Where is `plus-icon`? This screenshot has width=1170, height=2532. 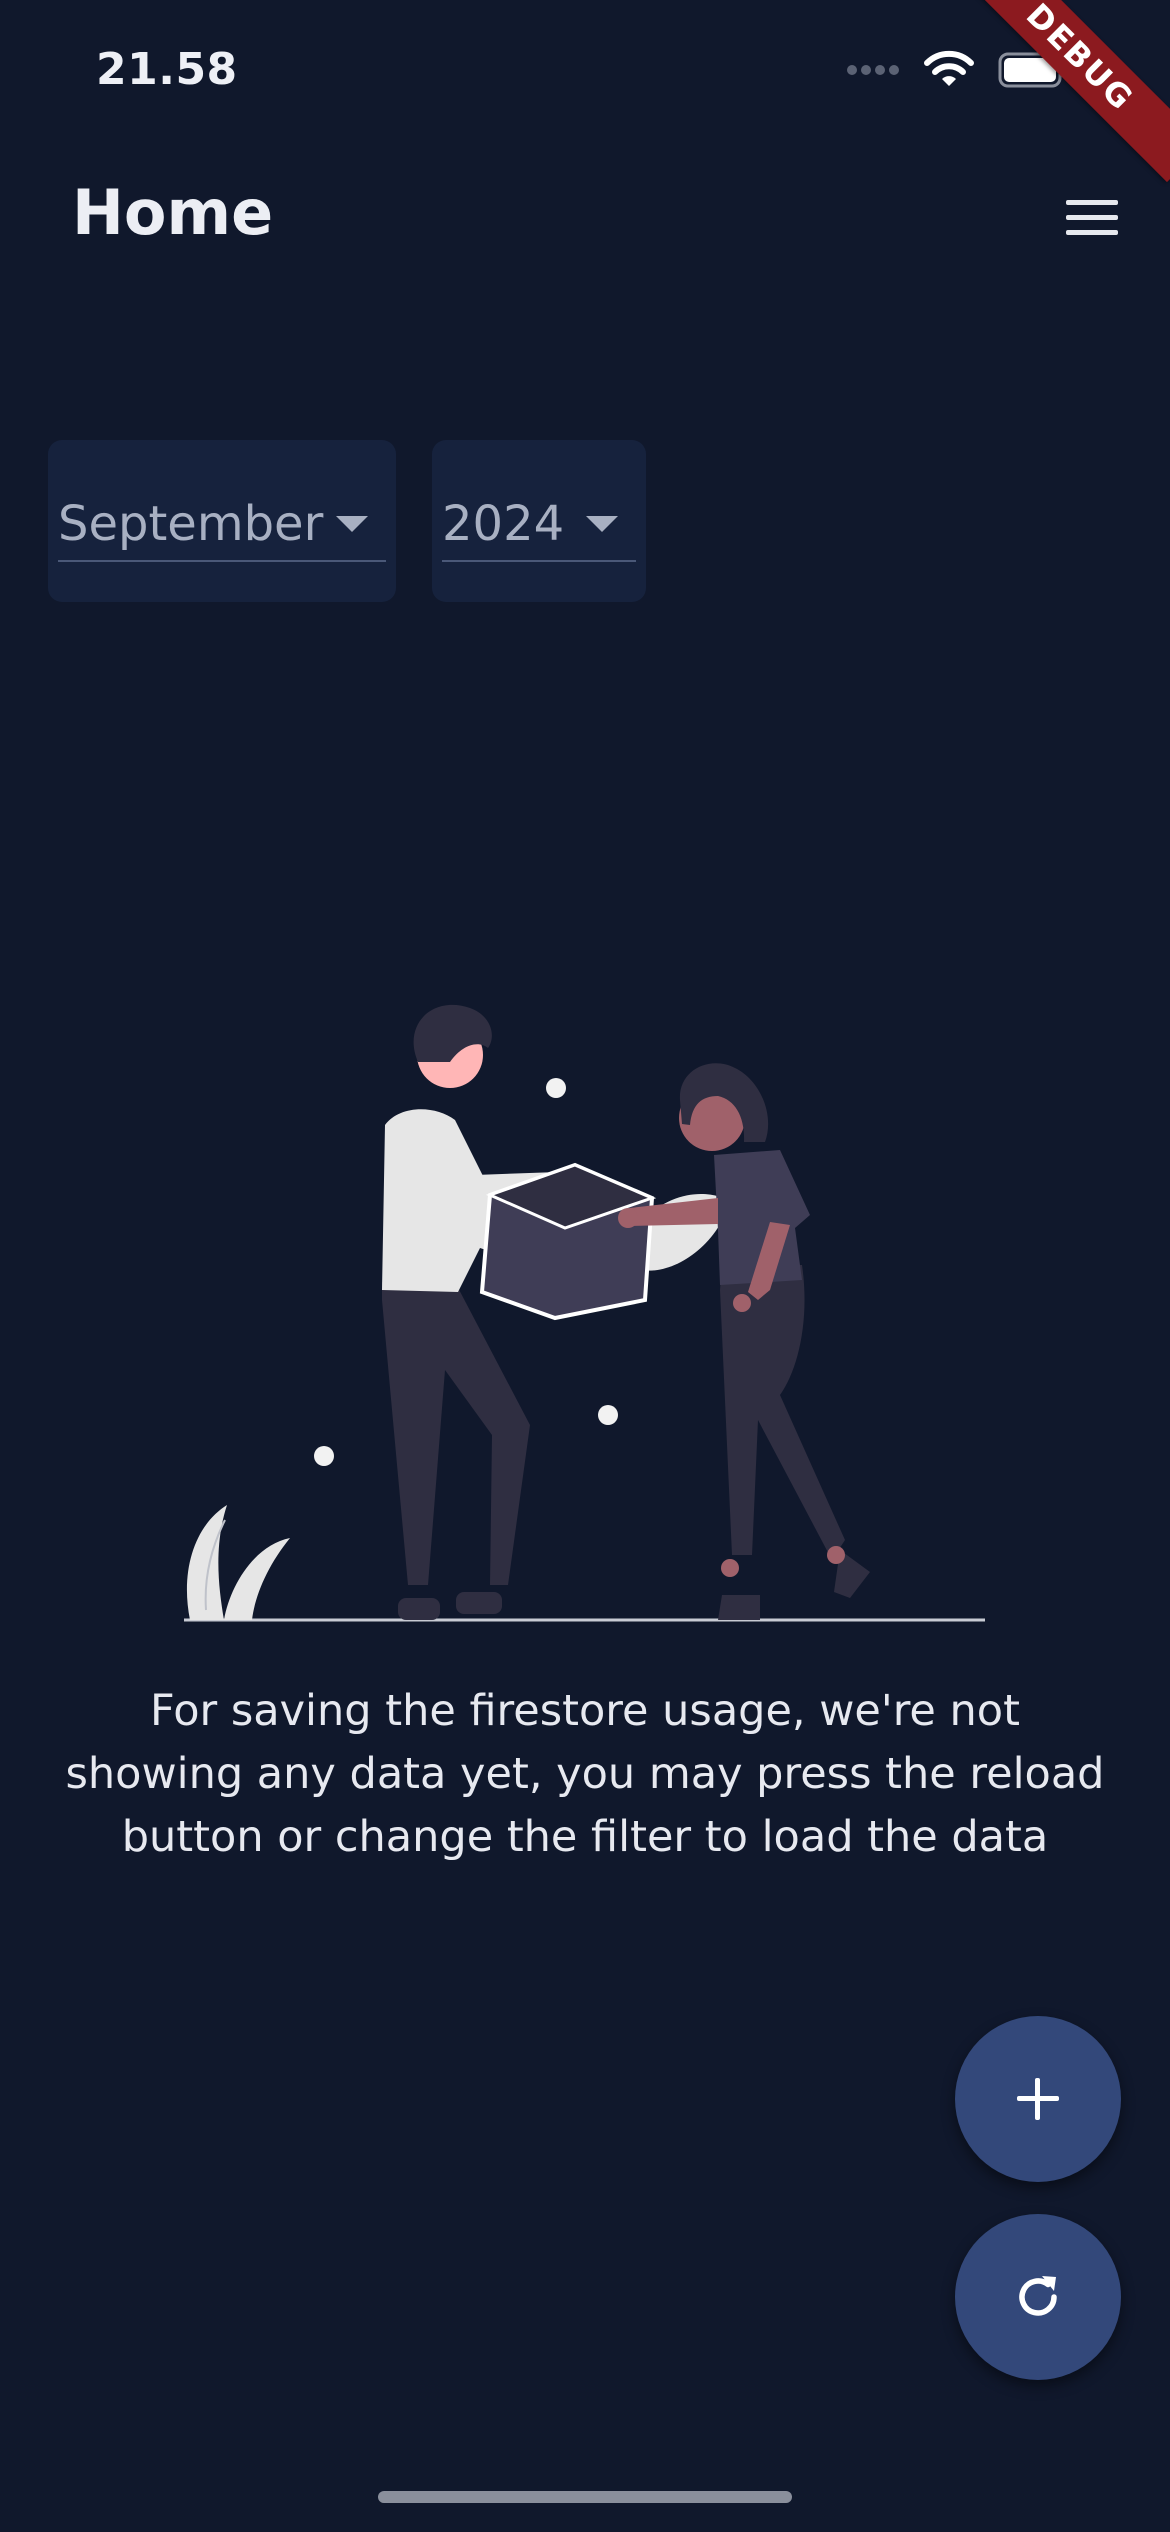
plus-icon is located at coordinates (1038, 2099).